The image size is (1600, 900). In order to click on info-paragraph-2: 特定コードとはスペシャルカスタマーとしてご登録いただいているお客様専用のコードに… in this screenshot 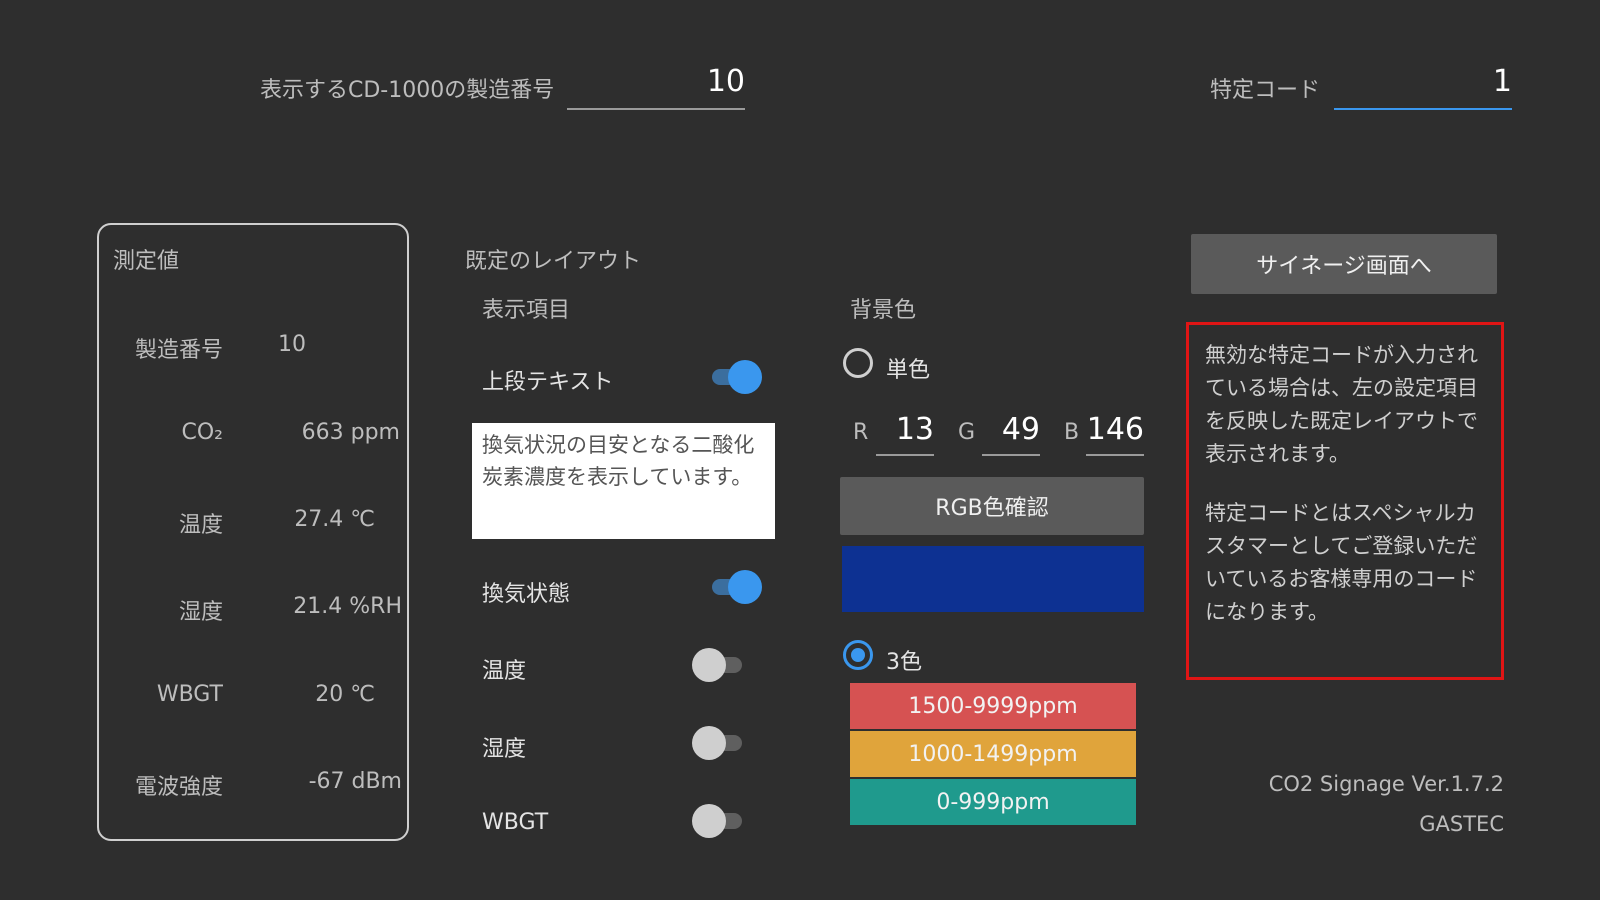, I will do `click(1341, 562)`.